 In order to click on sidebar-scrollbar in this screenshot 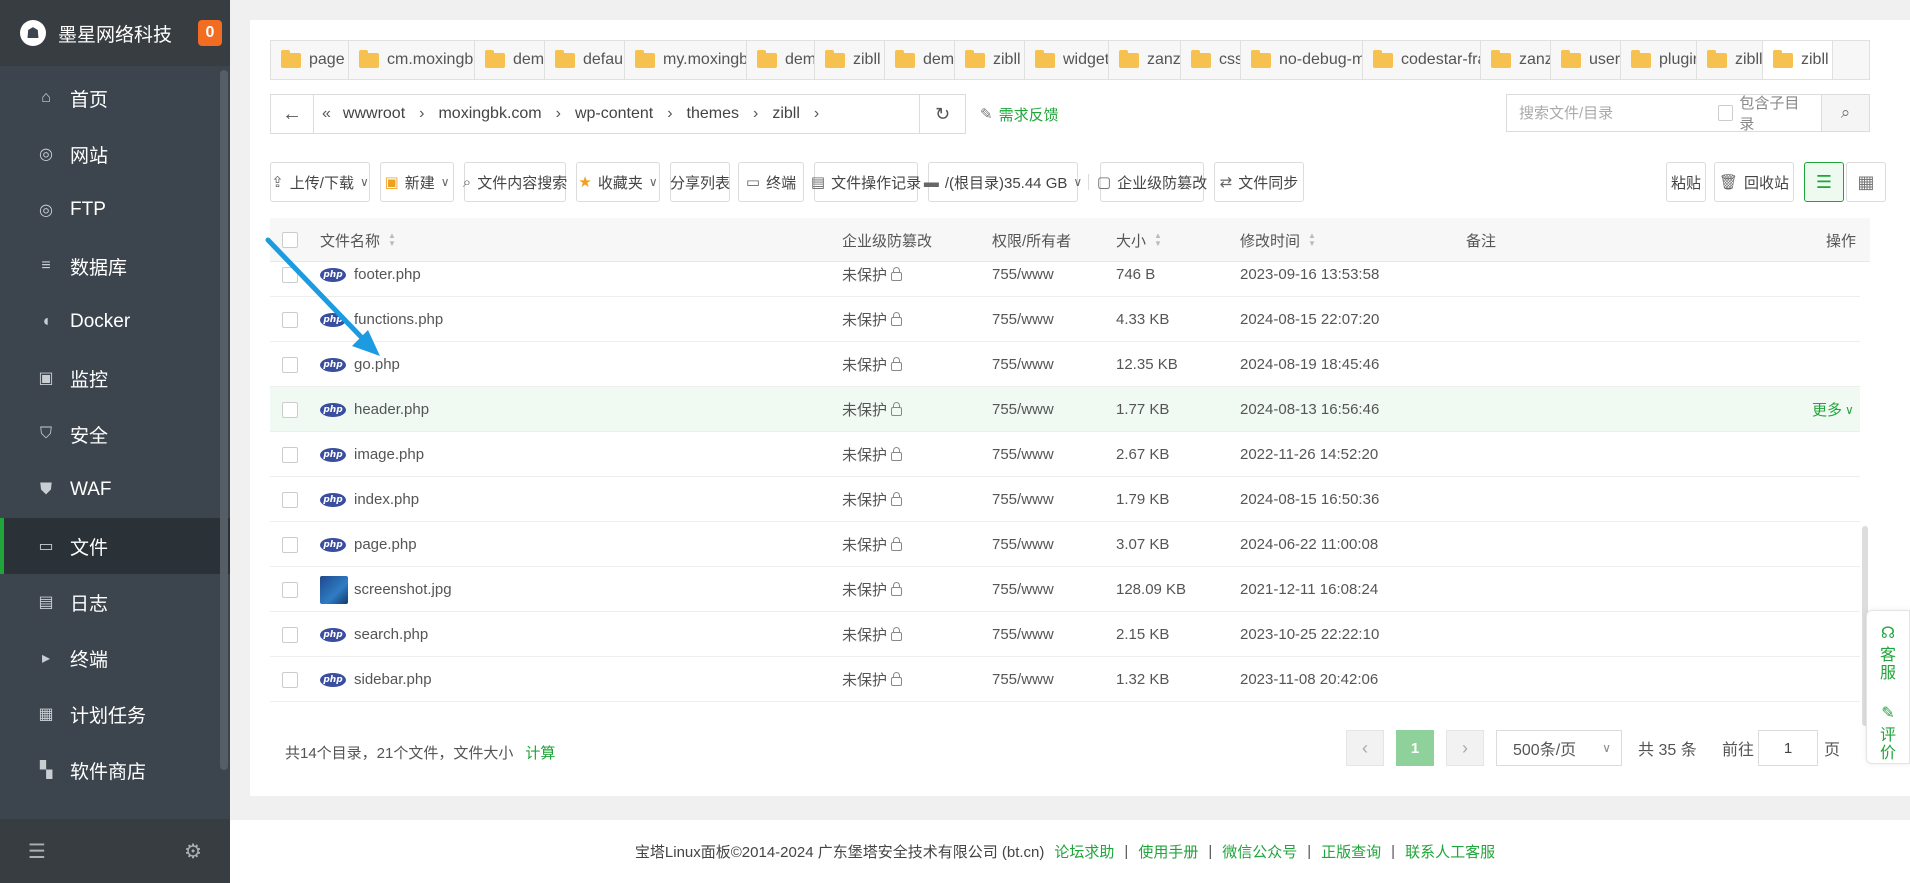, I will do `click(224, 420)`.